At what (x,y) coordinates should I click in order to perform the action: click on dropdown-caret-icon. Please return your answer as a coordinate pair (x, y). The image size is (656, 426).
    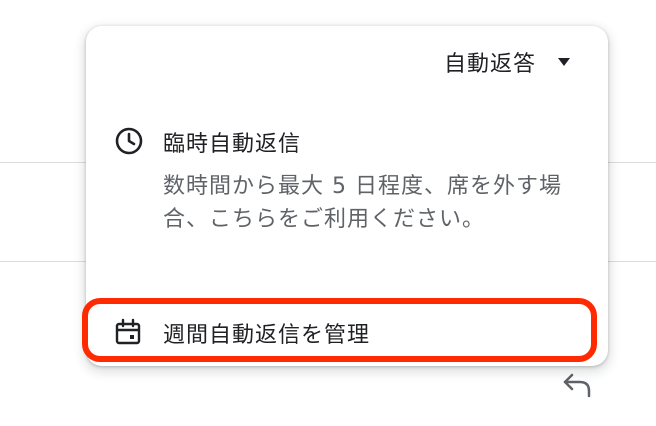
    Looking at the image, I should click on (564, 62).